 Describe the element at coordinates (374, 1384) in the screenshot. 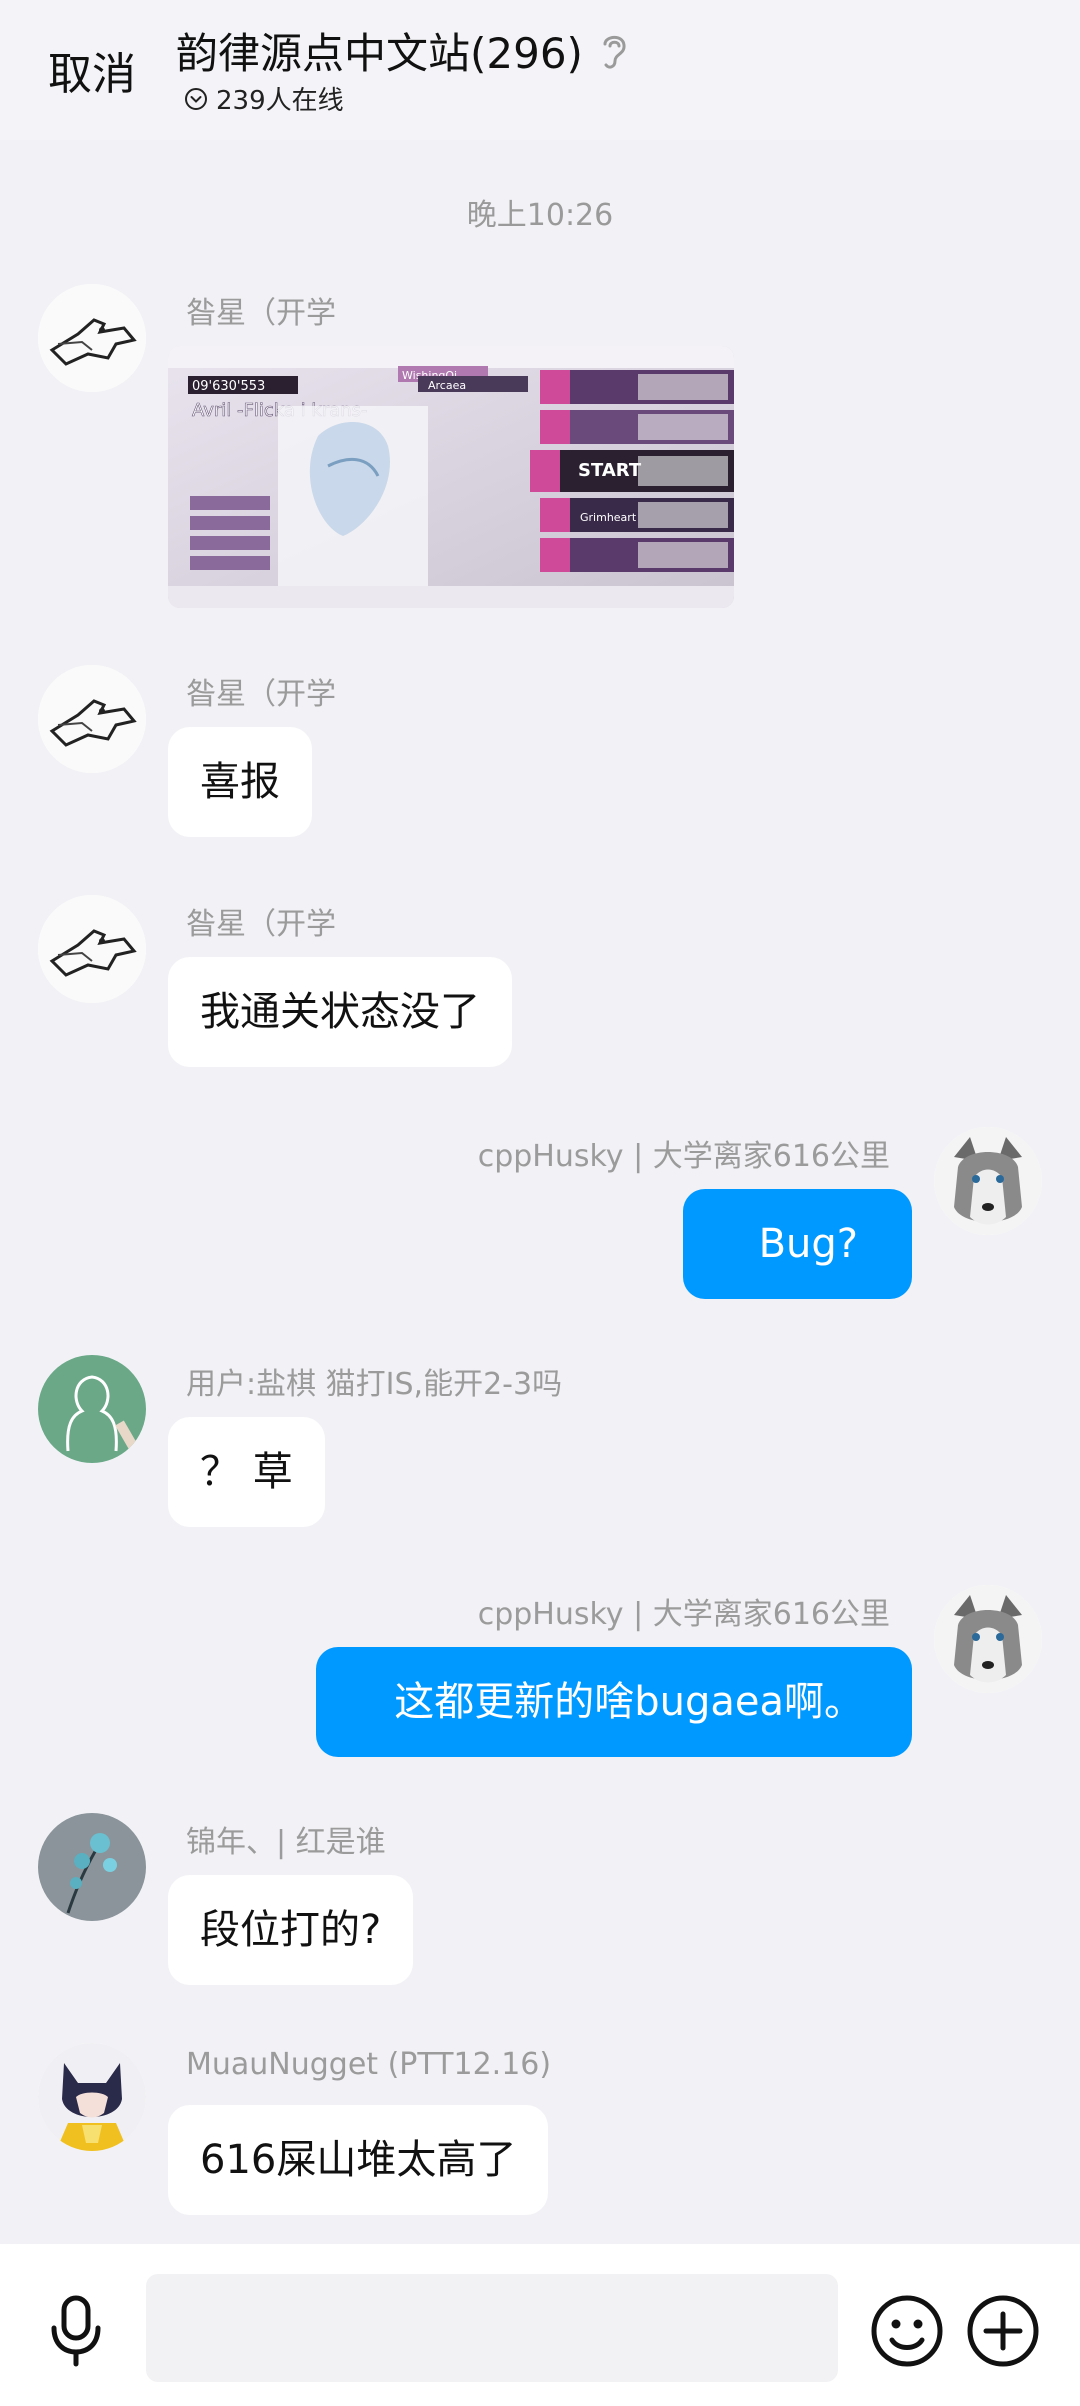

I see `sender-name: 用户:盐棋 猫打IS,能开2-3吗` at that location.